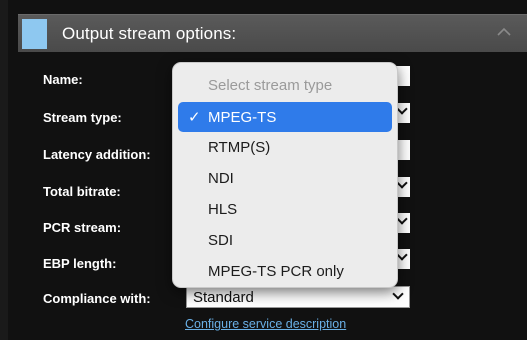 Image resolution: width=527 pixels, height=340 pixels. What do you see at coordinates (194, 117) in the screenshot?
I see `checkmark-icon: ✓` at bounding box center [194, 117].